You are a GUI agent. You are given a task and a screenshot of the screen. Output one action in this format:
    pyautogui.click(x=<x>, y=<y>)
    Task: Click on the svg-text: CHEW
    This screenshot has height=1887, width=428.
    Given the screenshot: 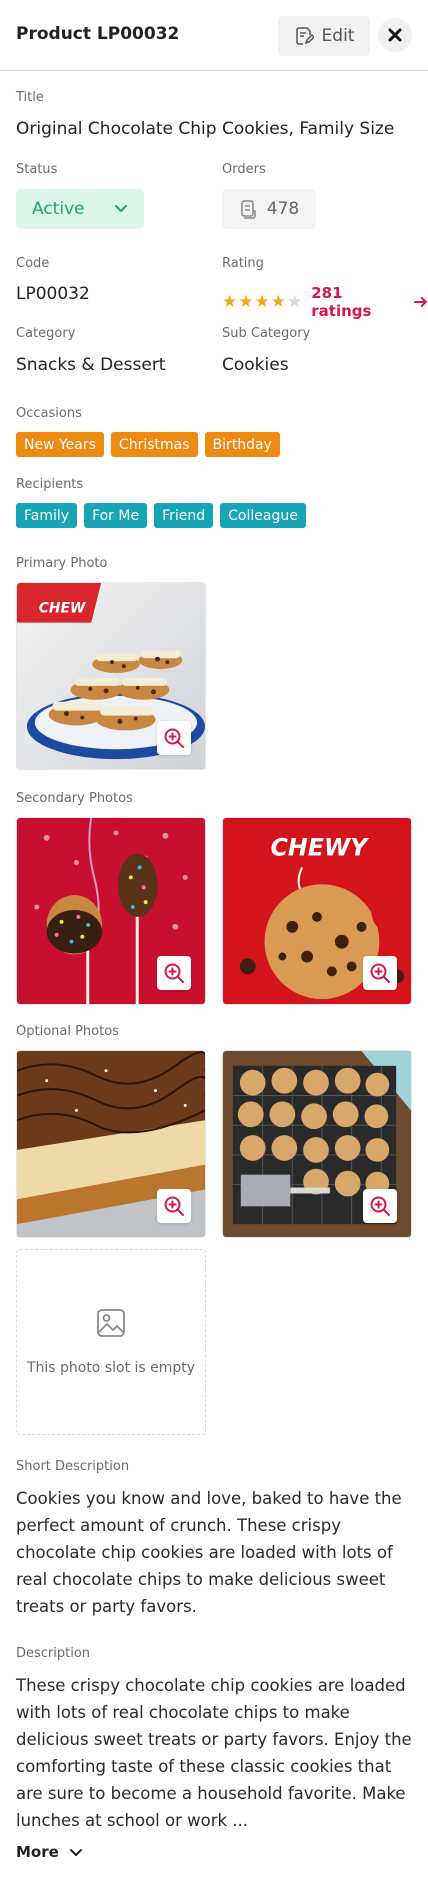 What is the action you would take?
    pyautogui.click(x=62, y=609)
    